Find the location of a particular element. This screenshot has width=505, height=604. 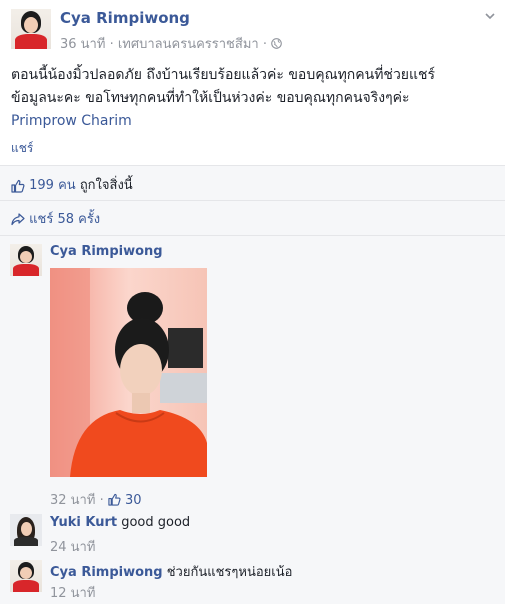

share-link: แชร์ is located at coordinates (22, 148).